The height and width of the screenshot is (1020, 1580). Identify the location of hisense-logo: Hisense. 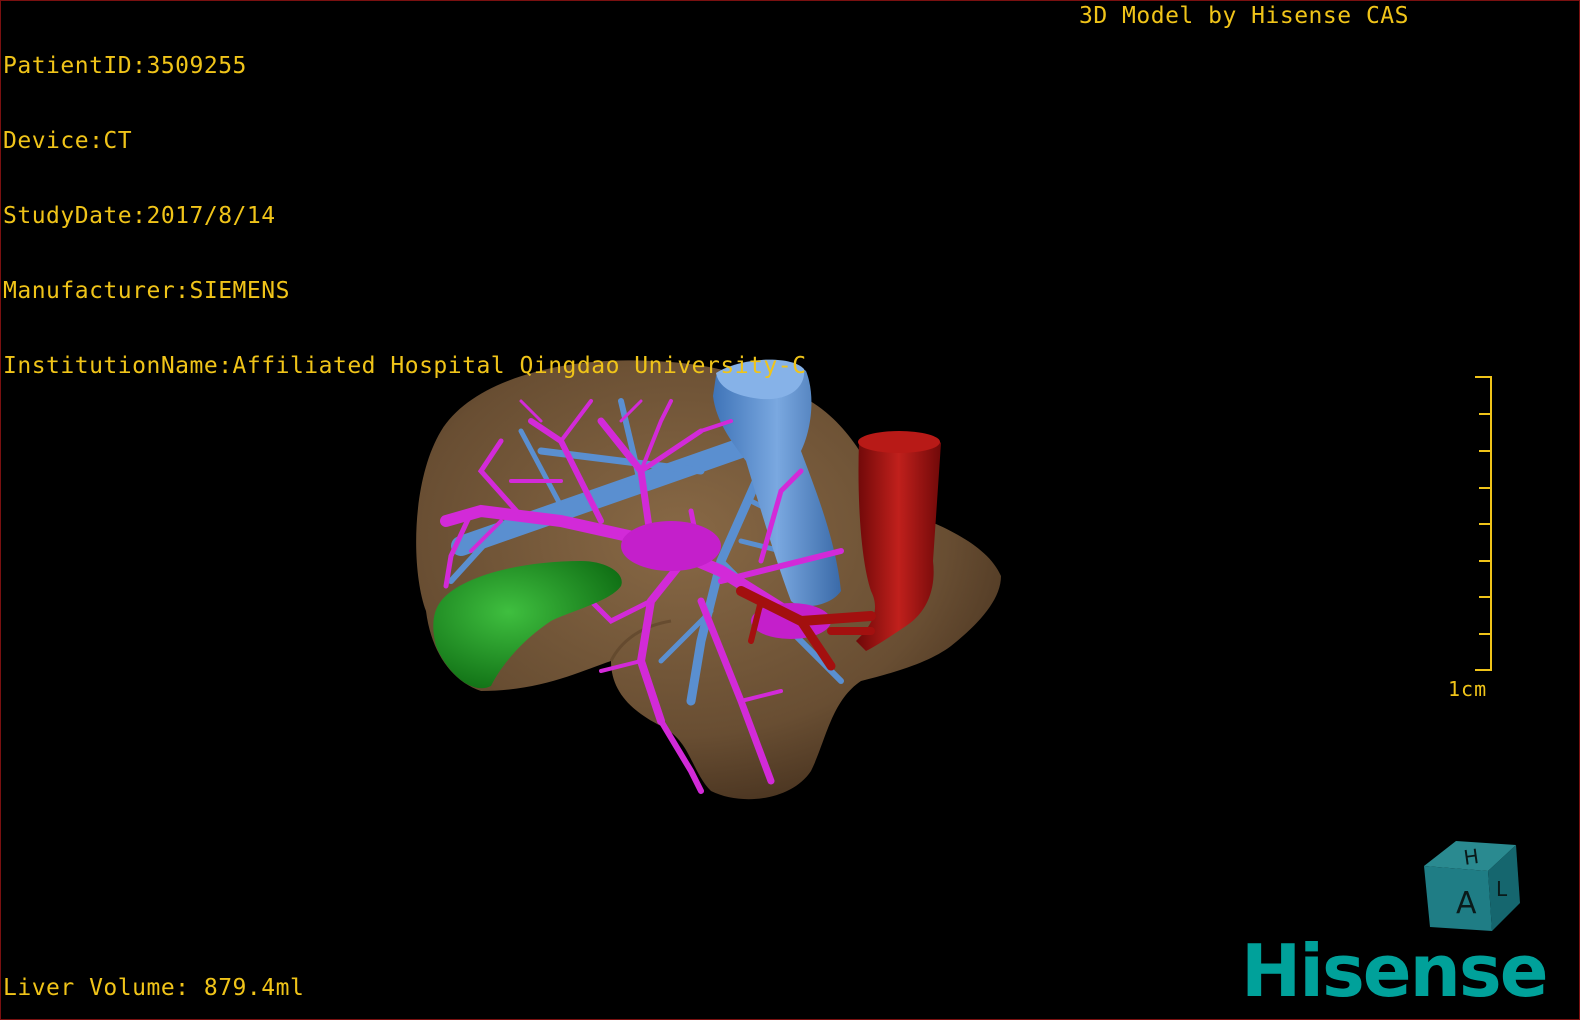
(1395, 971).